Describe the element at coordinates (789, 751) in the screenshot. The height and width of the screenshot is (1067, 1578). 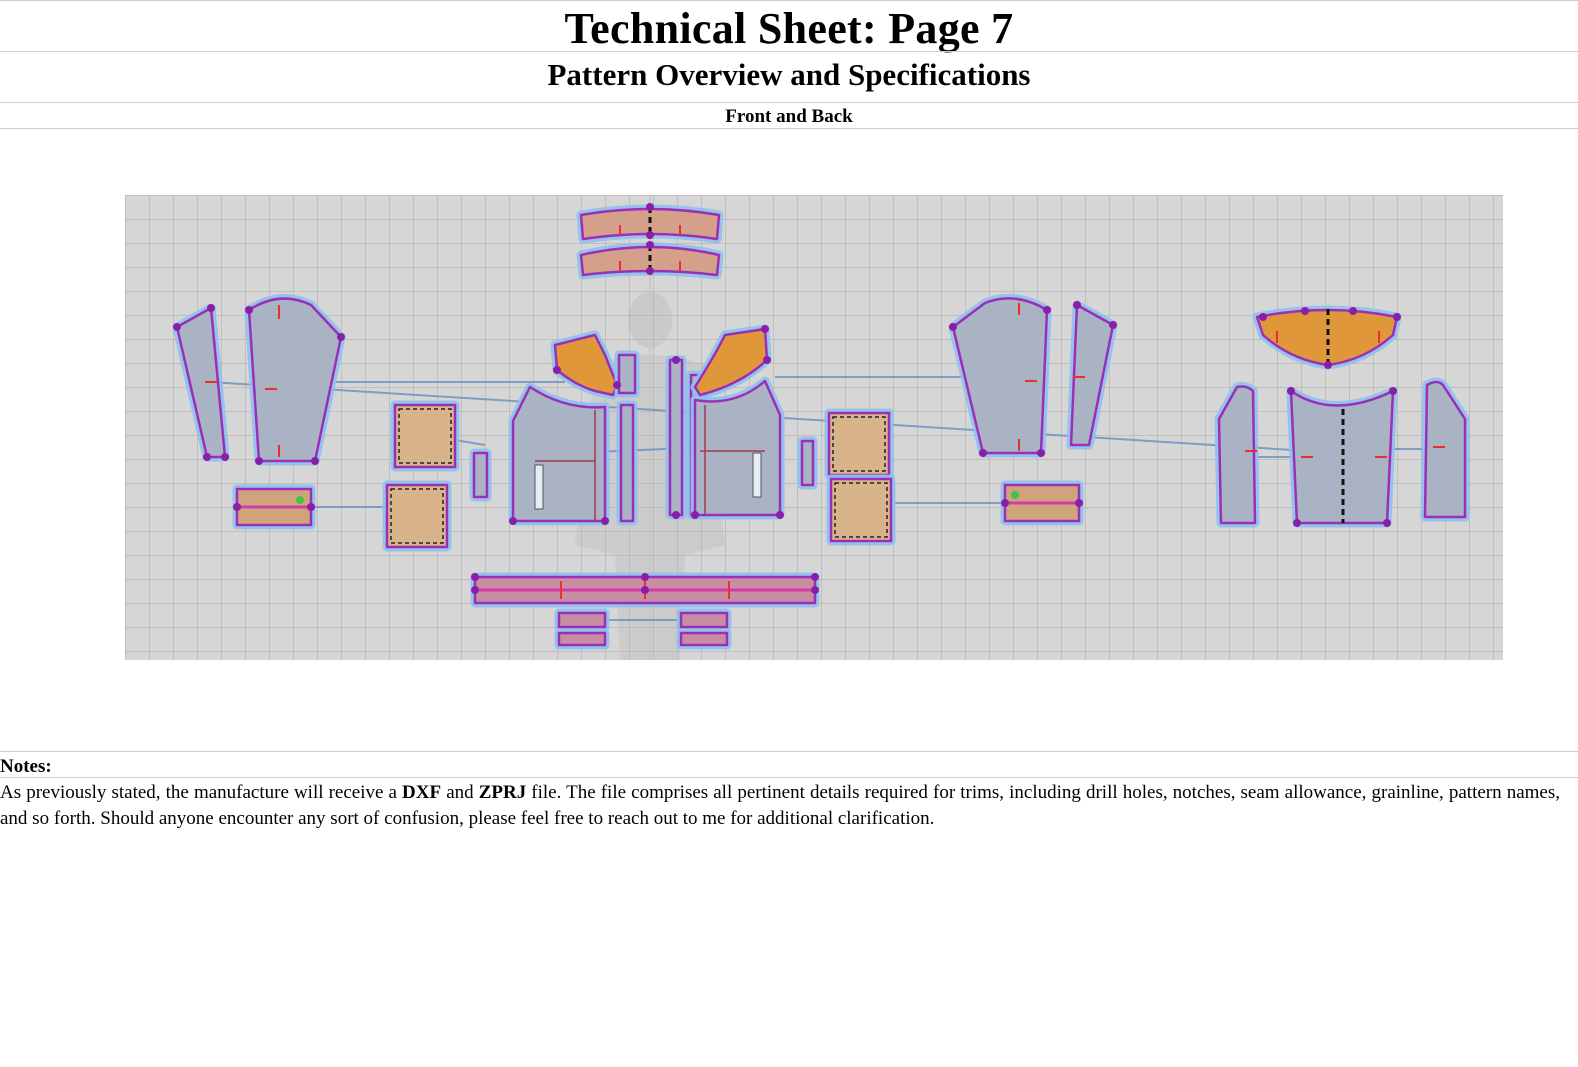
I see `notes-top-rule` at that location.